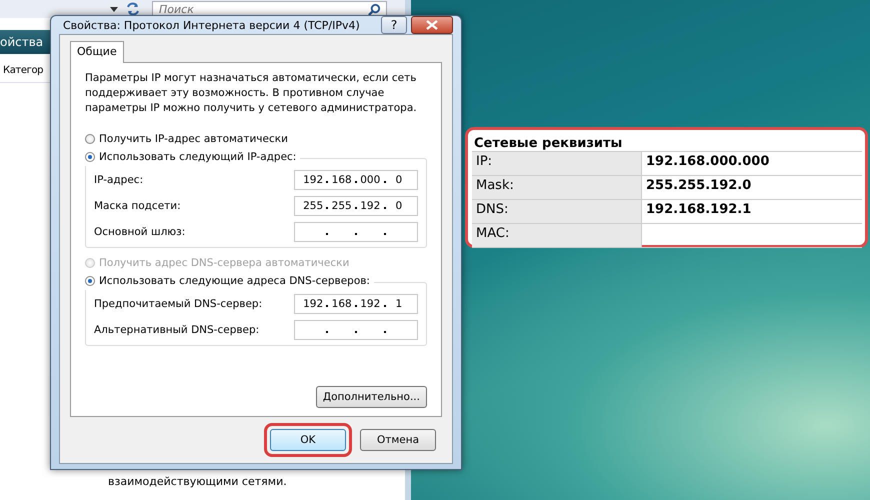 Image resolution: width=870 pixels, height=500 pixels. What do you see at coordinates (557, 212) in the screenshot?
I see `table-cell: DNS:` at bounding box center [557, 212].